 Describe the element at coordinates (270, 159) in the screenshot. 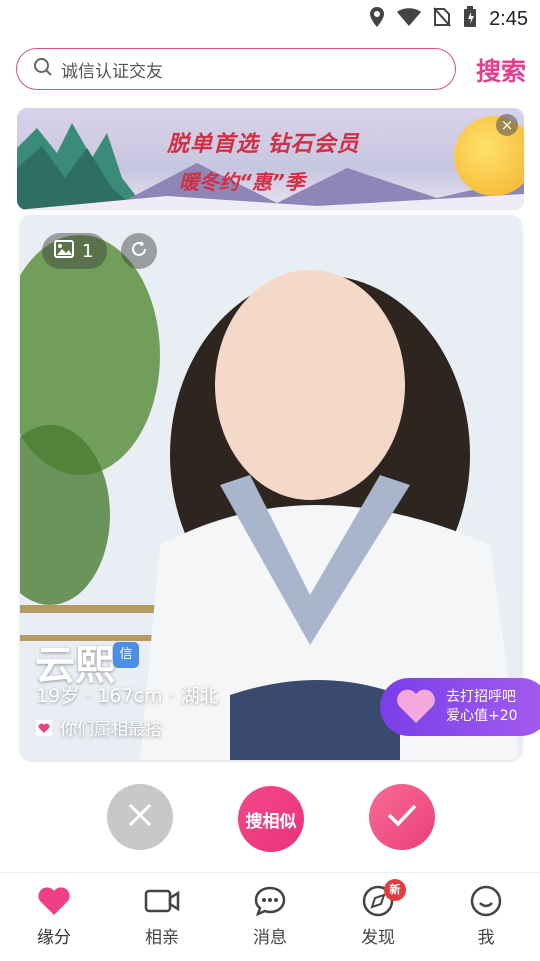

I see `promo-banner: 脱单首选 钻石会员 暖冬约“惠”季 ×` at that location.